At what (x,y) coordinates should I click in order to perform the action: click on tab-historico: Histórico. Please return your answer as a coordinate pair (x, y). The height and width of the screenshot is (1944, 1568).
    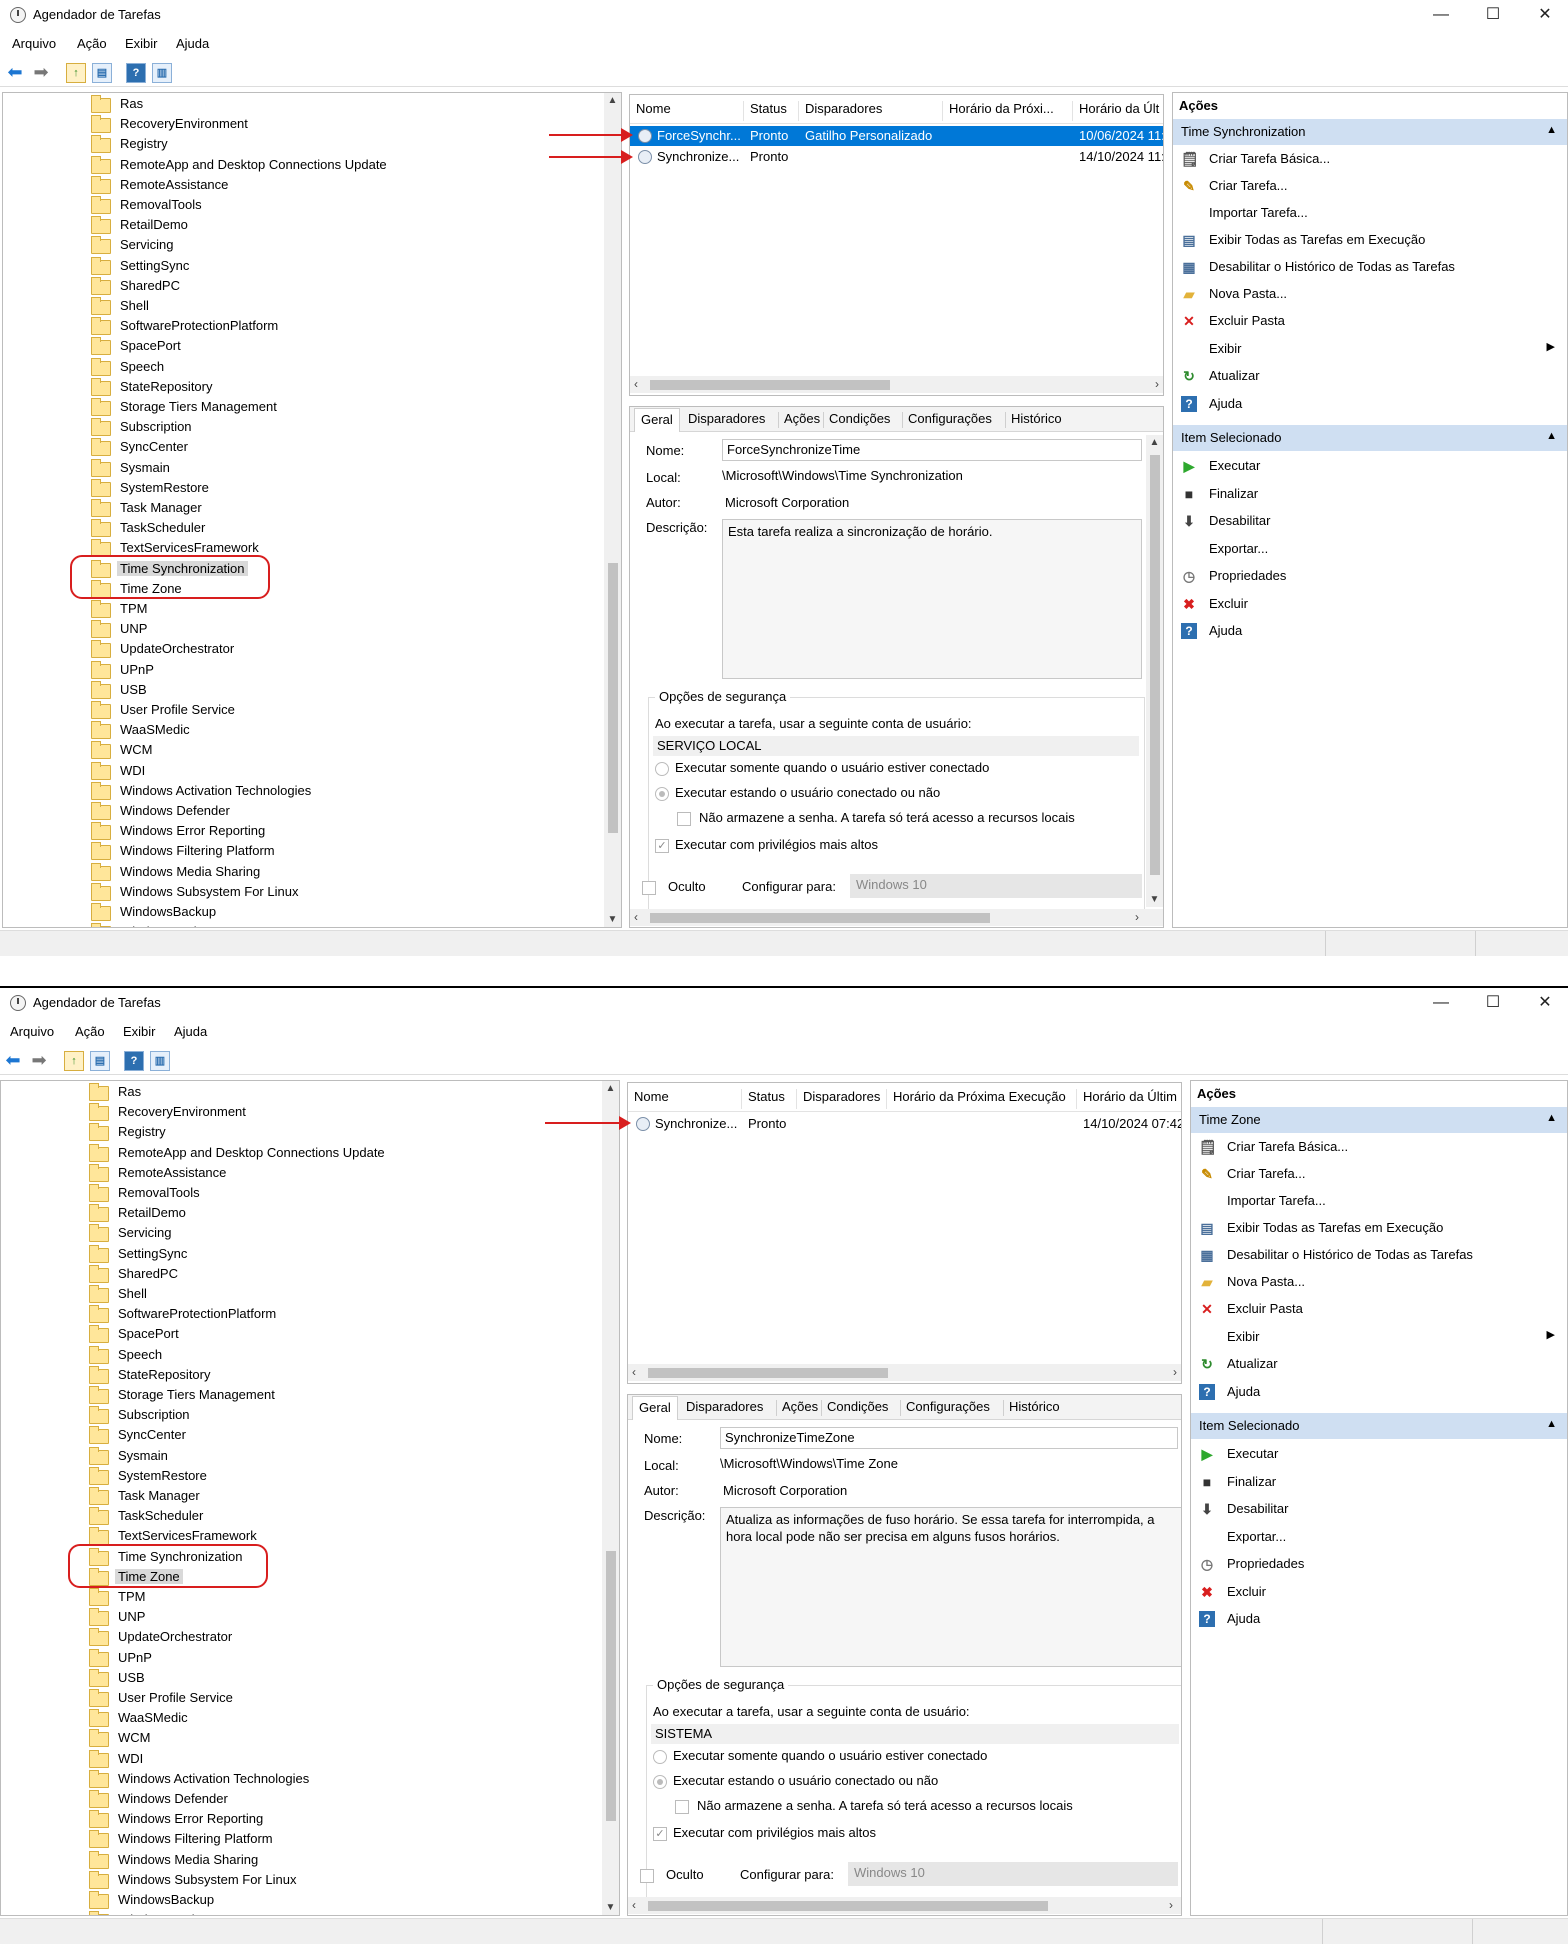
    Looking at the image, I should click on (1034, 1406).